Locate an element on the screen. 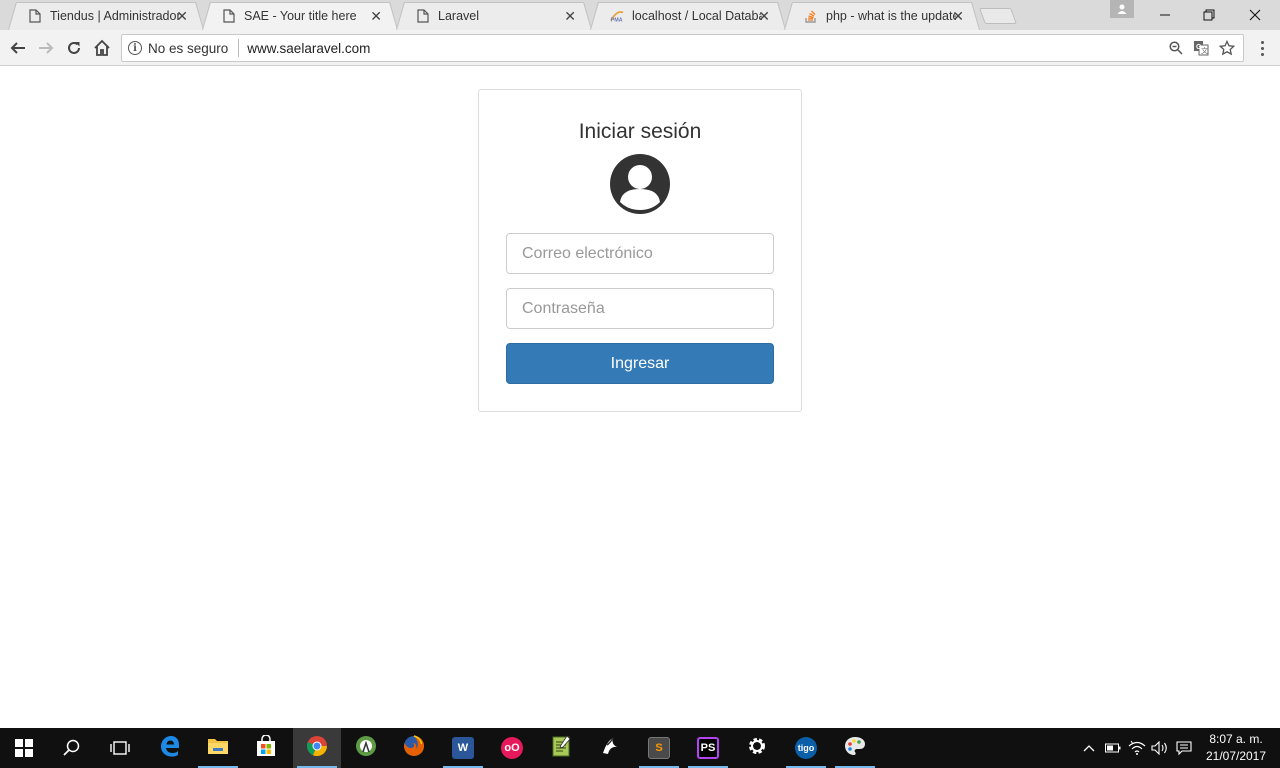  close-window-button is located at coordinates (1255, 15).